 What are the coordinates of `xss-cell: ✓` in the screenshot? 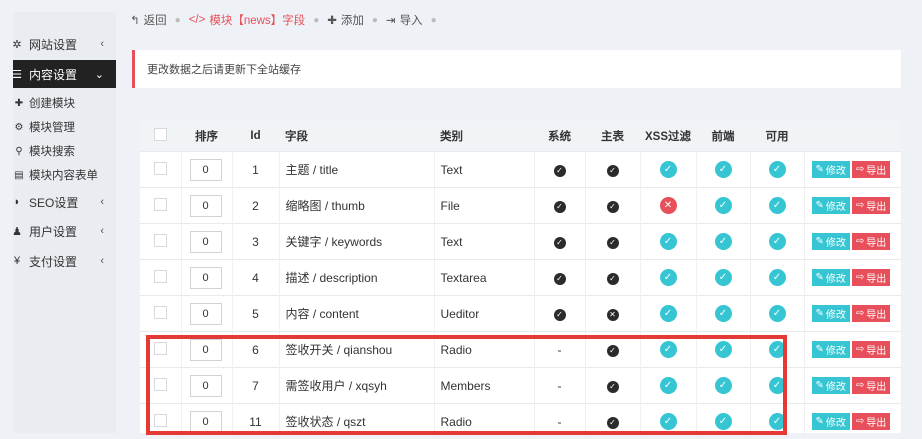 It's located at (668, 386).